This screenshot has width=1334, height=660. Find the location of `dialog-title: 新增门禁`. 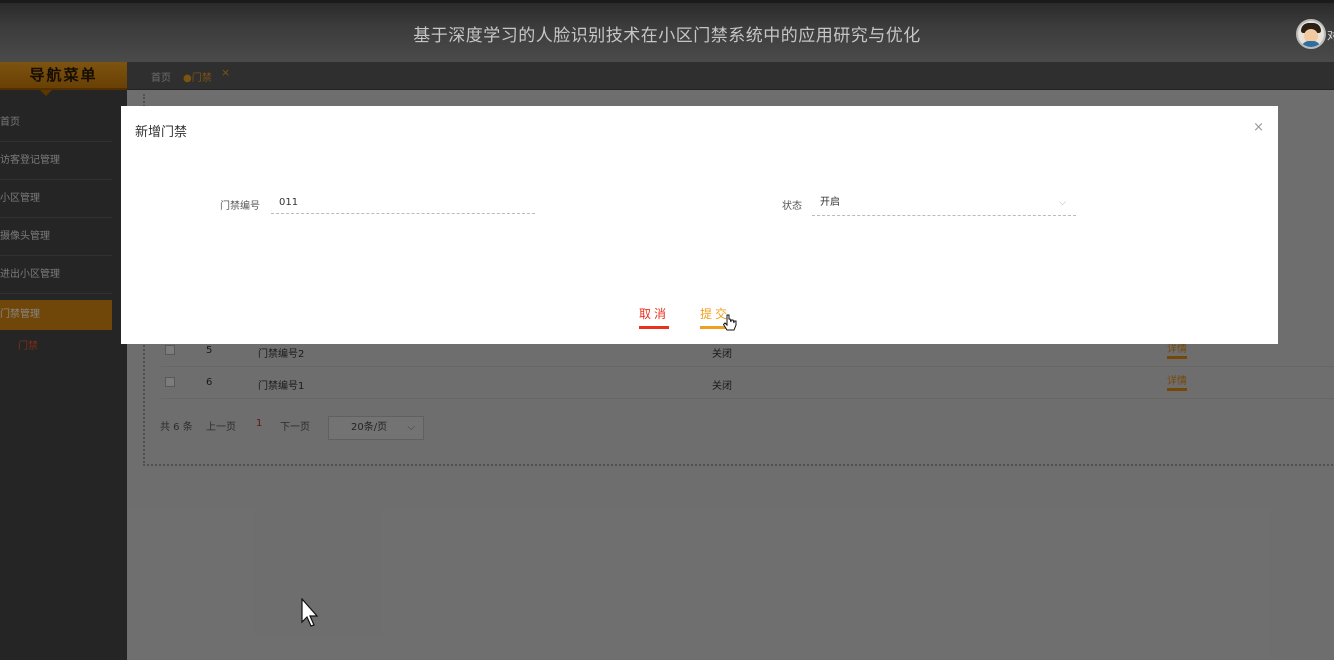

dialog-title: 新增门禁 is located at coordinates (161, 132).